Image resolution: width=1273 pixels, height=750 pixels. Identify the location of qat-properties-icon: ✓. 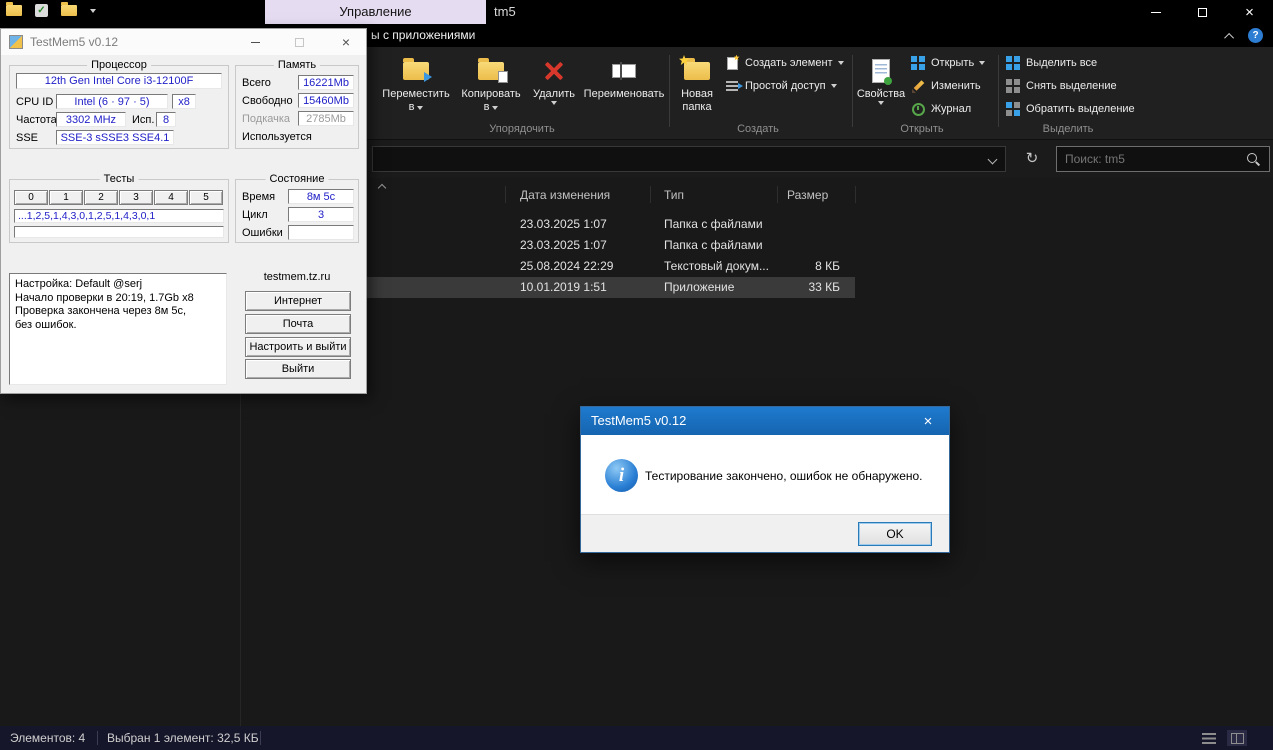
(41, 10).